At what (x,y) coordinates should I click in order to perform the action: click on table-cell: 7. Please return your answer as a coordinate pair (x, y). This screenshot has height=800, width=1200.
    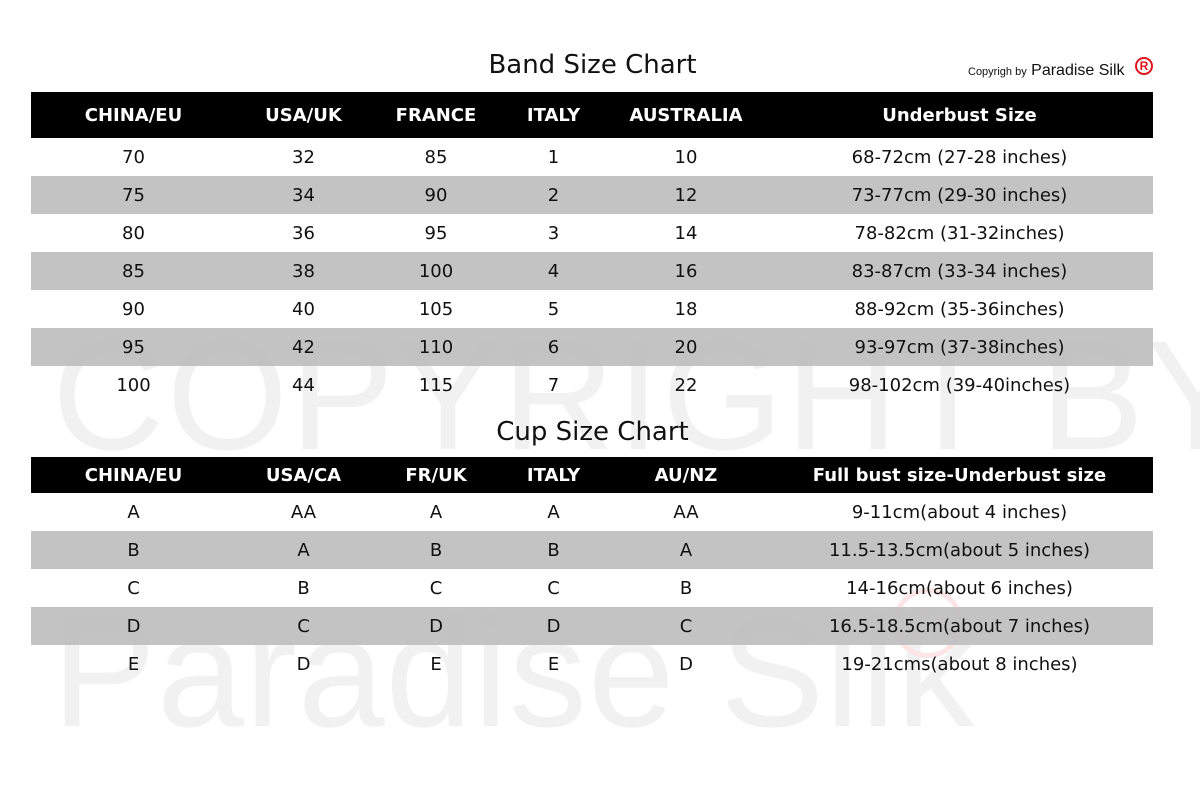
    Looking at the image, I should click on (553, 385).